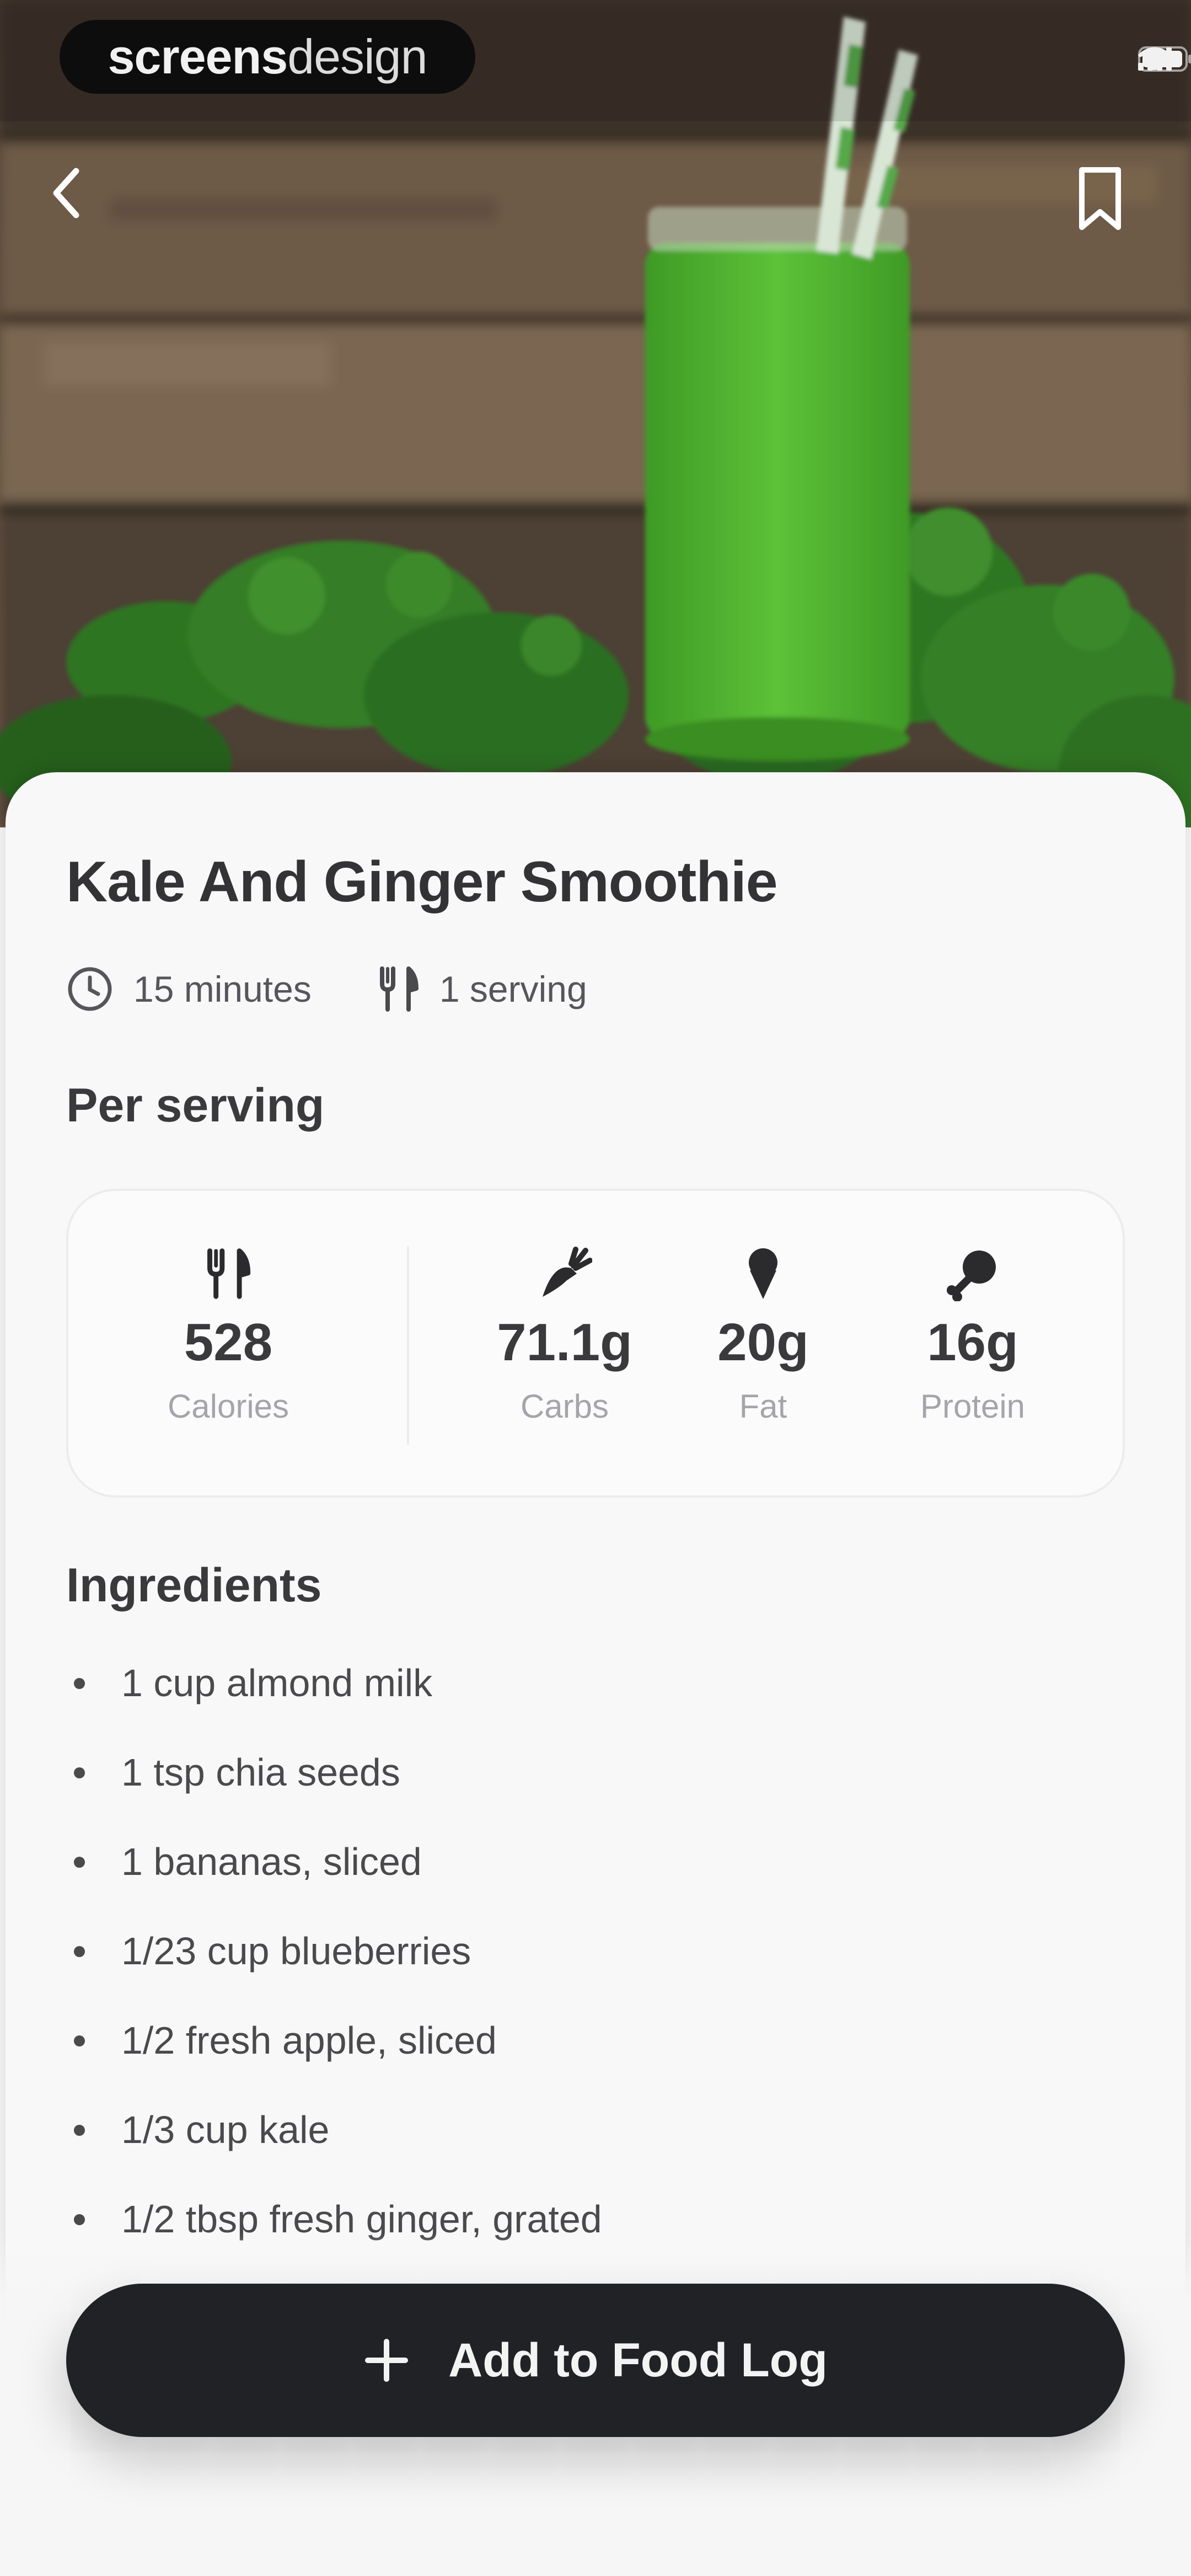  What do you see at coordinates (334, 1772) in the screenshot?
I see `ingredient-item: 1 tsp chia seeds` at bounding box center [334, 1772].